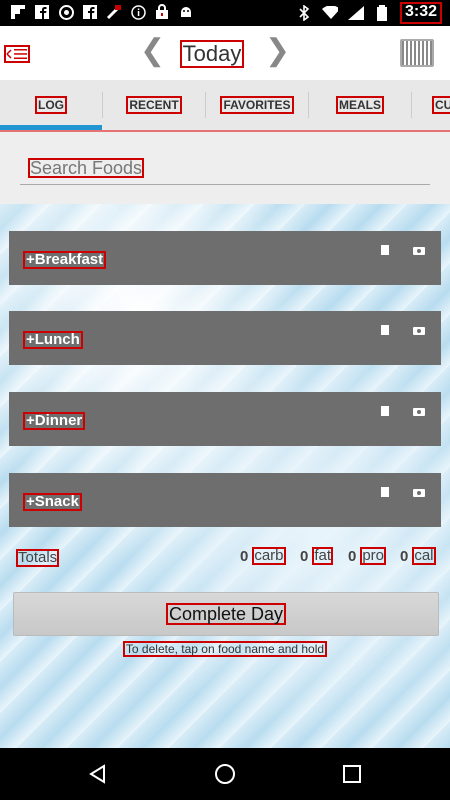 Image resolution: width=450 pixels, height=800 pixels. What do you see at coordinates (114, 12) in the screenshot?
I see `feed-icon` at bounding box center [114, 12].